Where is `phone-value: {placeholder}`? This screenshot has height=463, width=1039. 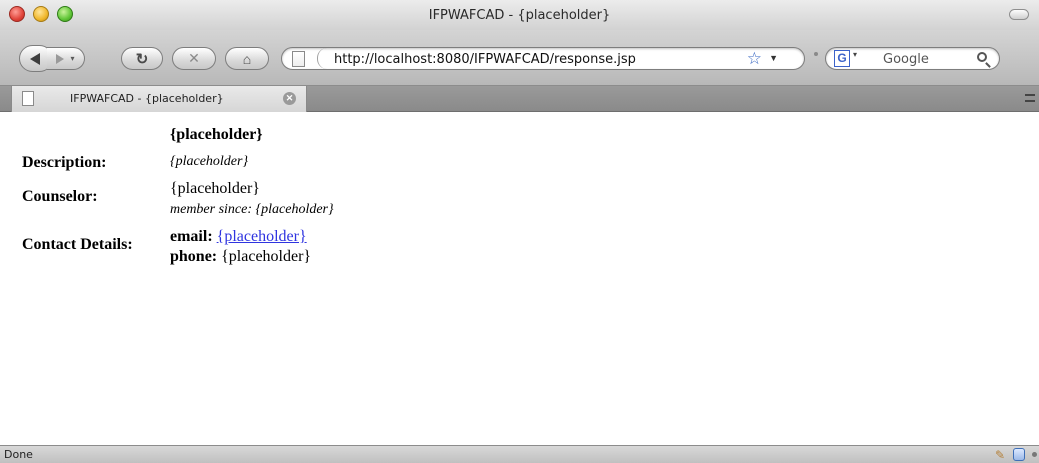 phone-value: {placeholder} is located at coordinates (266, 256).